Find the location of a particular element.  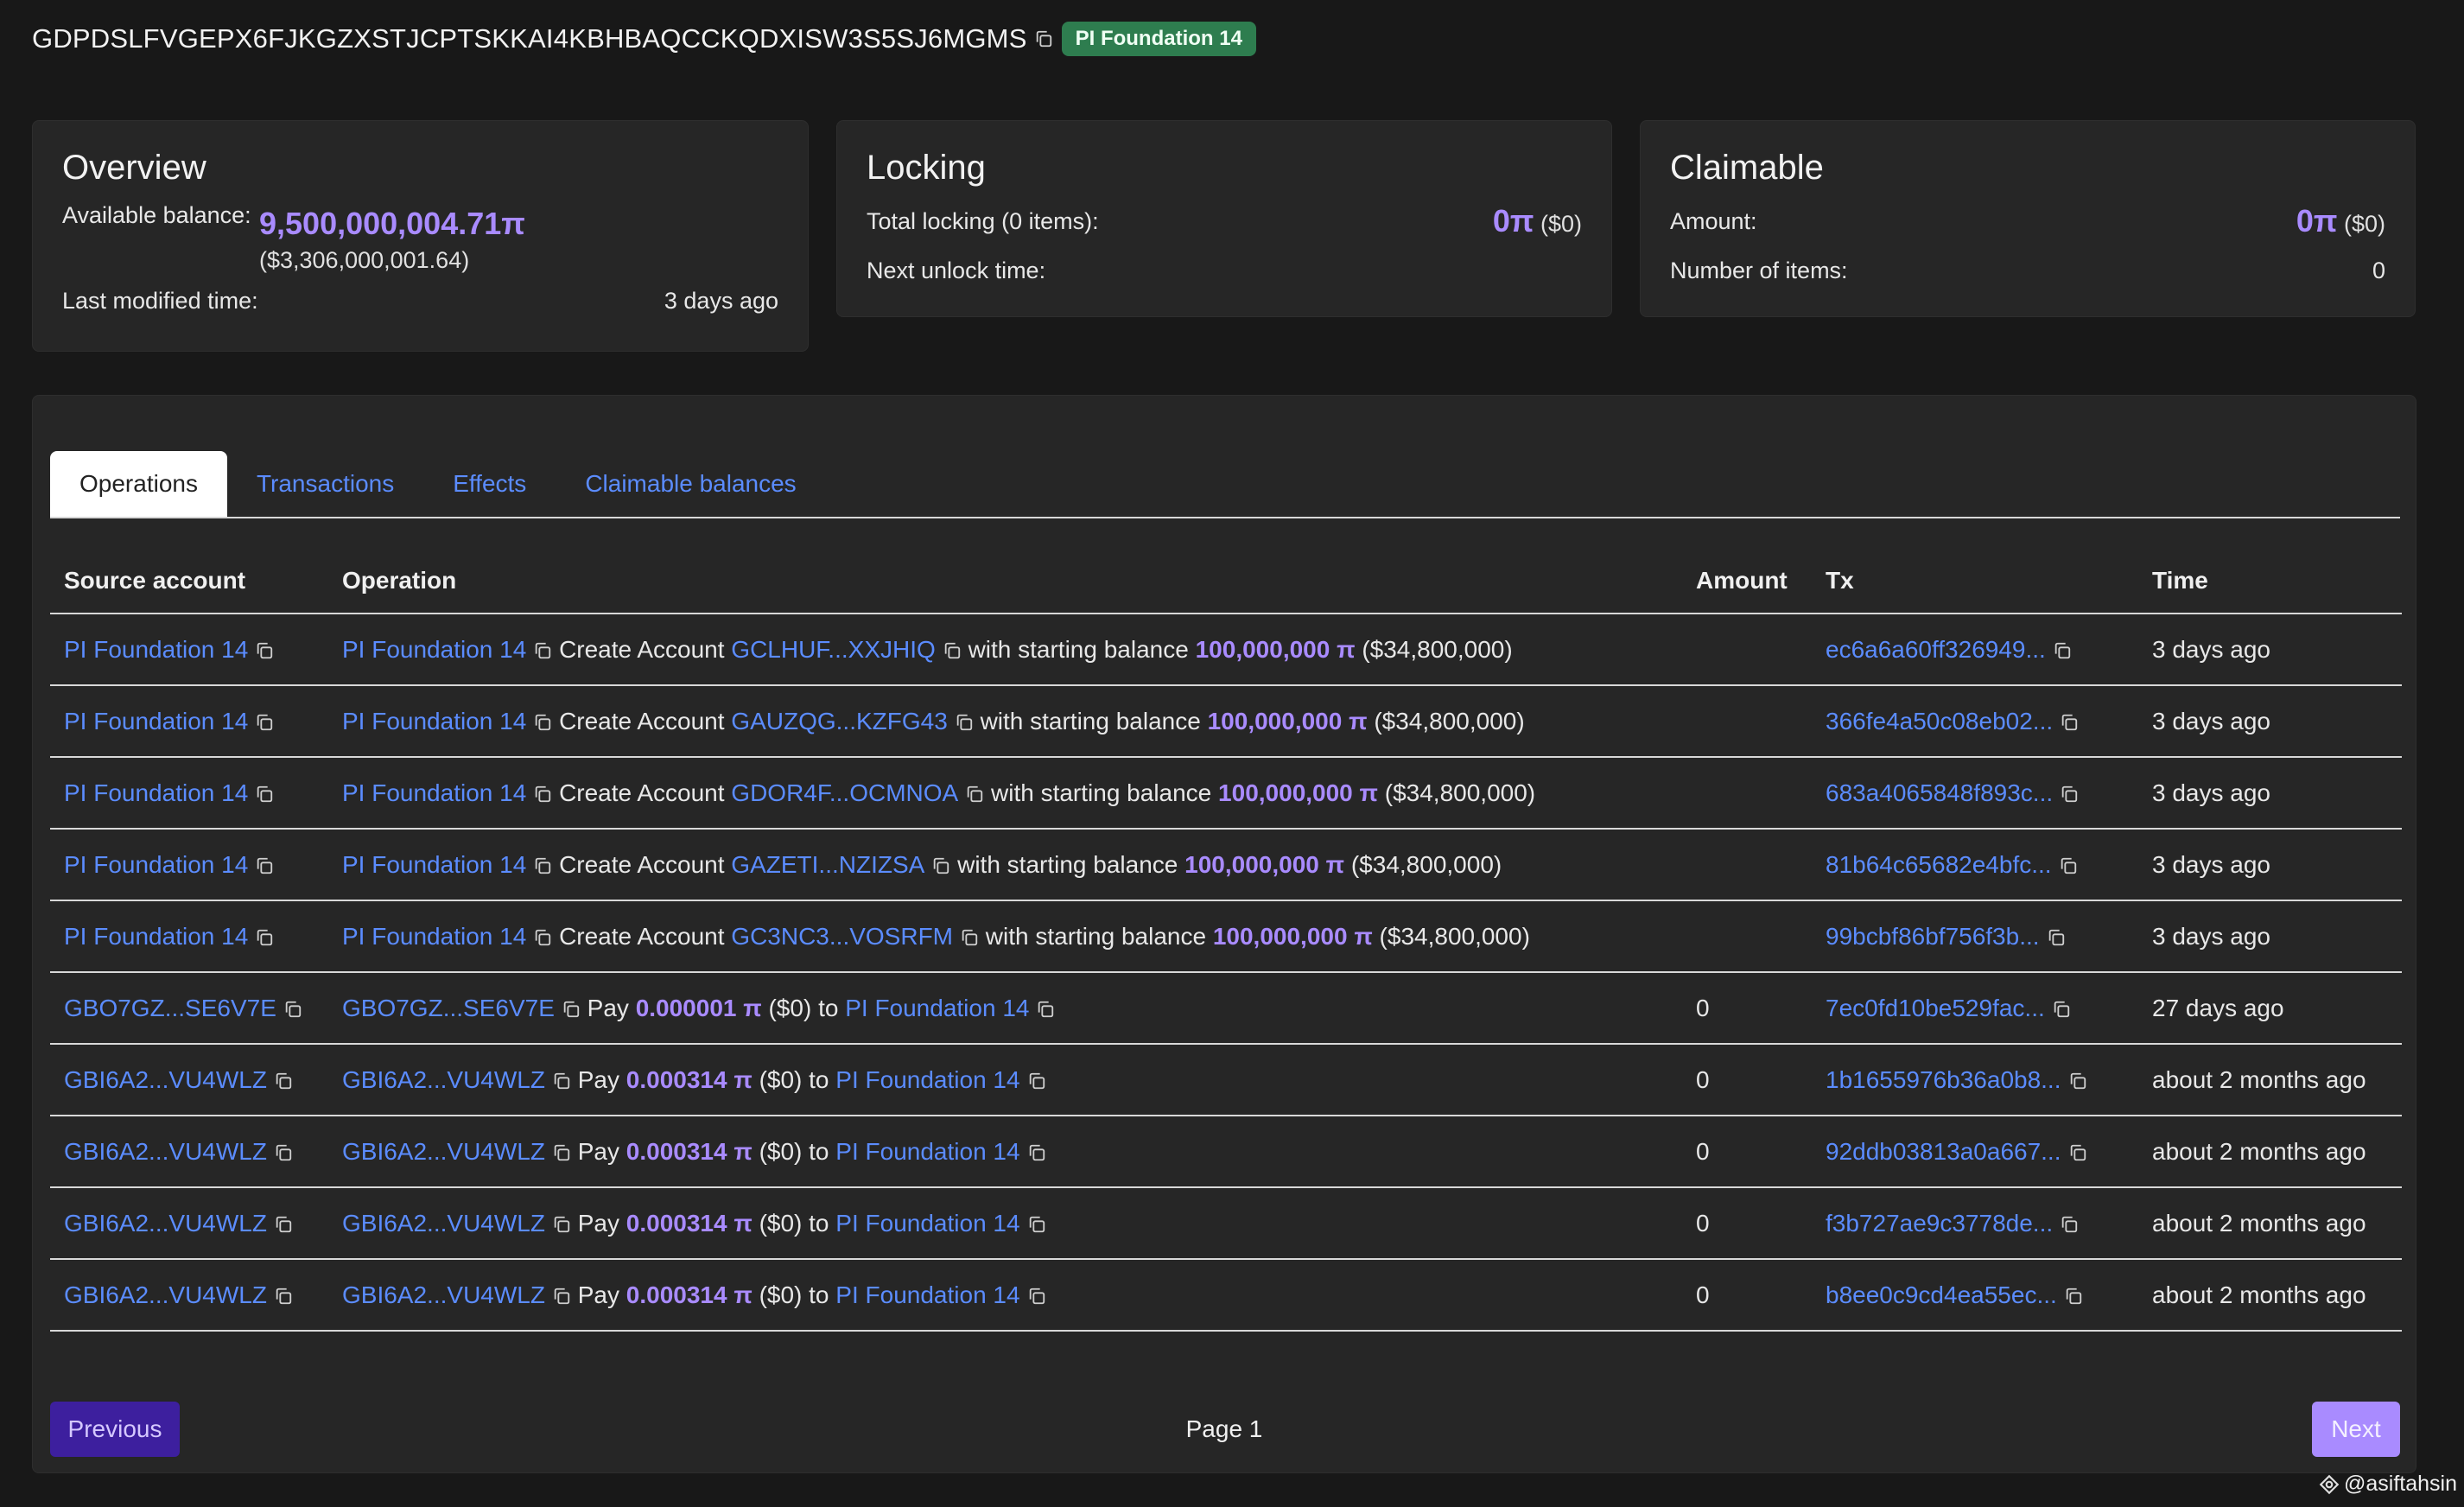

op-target-link: GDOR4F...OCMNOA is located at coordinates (845, 792).